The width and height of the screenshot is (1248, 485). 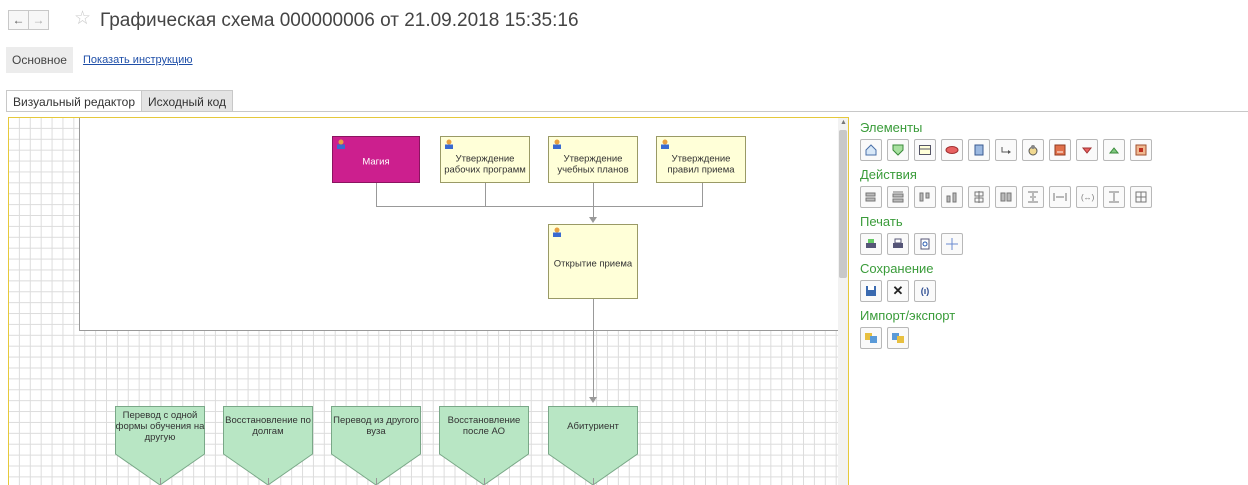 I want to click on distribute-h-icon, so click(x=1060, y=197).